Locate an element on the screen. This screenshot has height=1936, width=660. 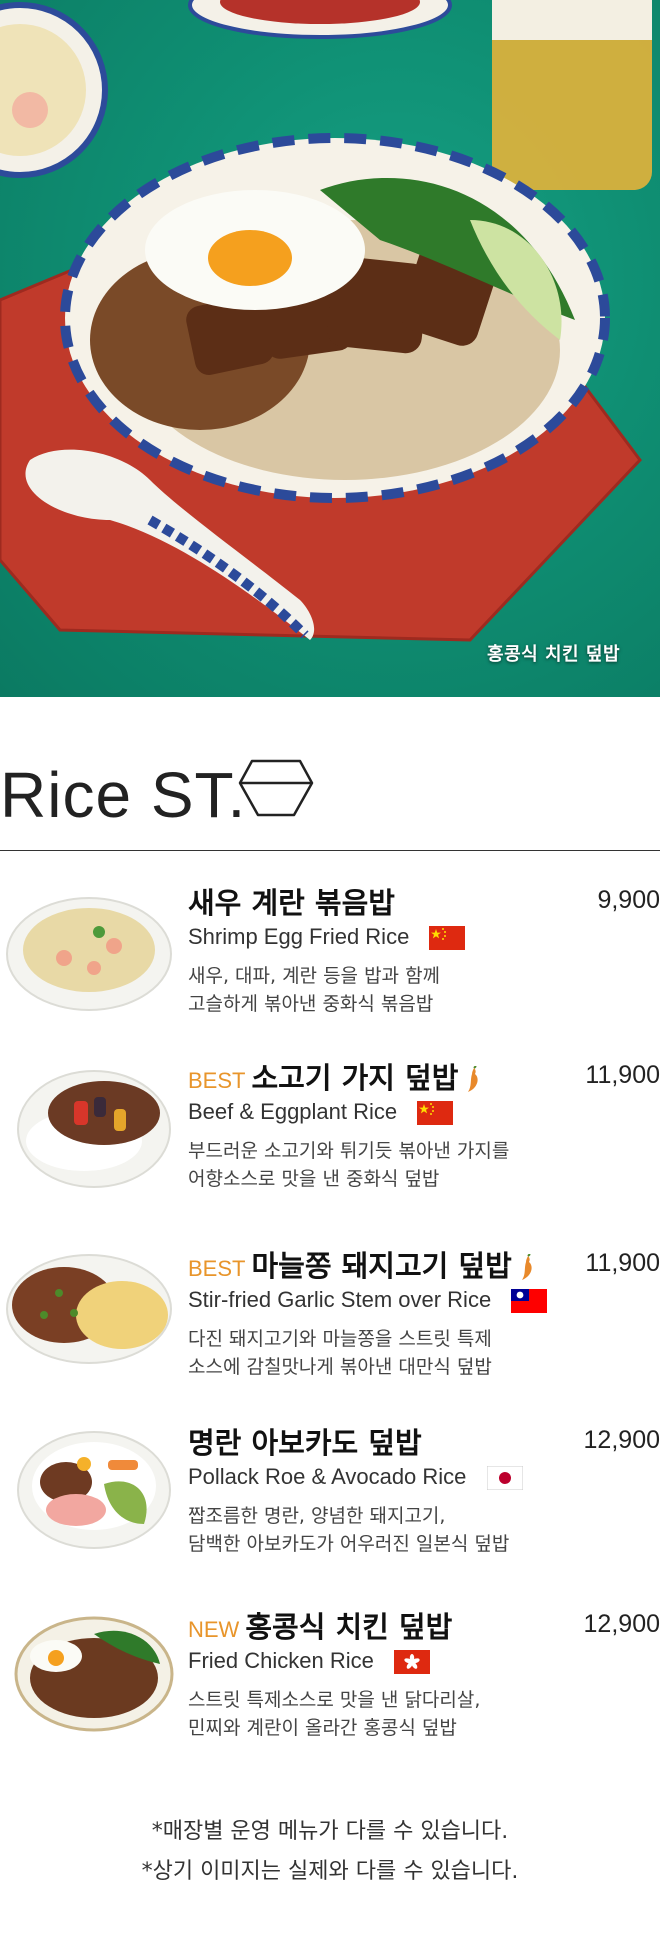
menu-item-english-name: Stir-fried Garlic Stem over Rice is located at coordinates (368, 1300).